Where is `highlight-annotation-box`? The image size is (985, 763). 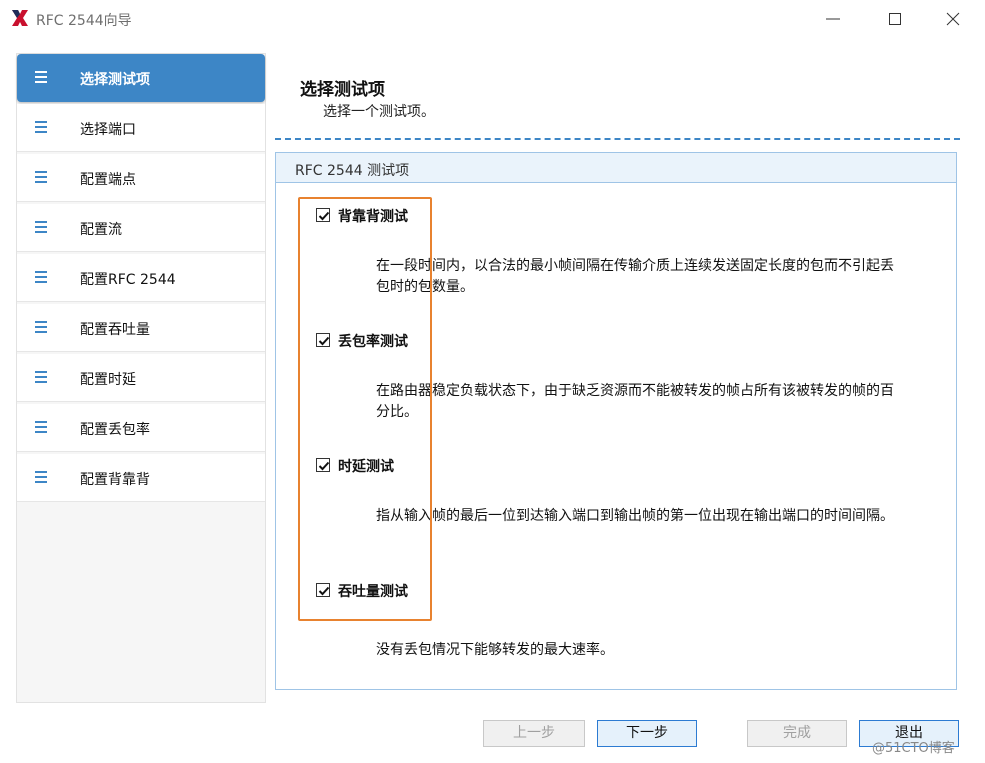 highlight-annotation-box is located at coordinates (365, 409).